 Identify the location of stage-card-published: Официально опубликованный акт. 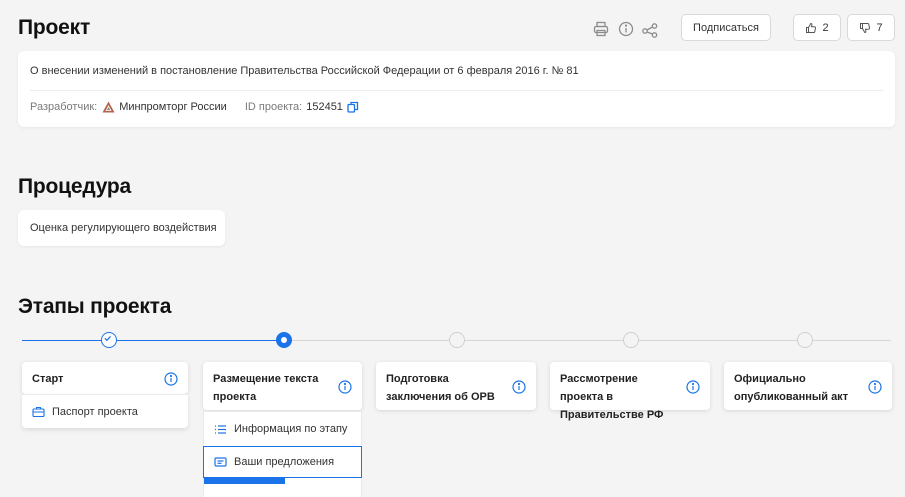
(808, 386).